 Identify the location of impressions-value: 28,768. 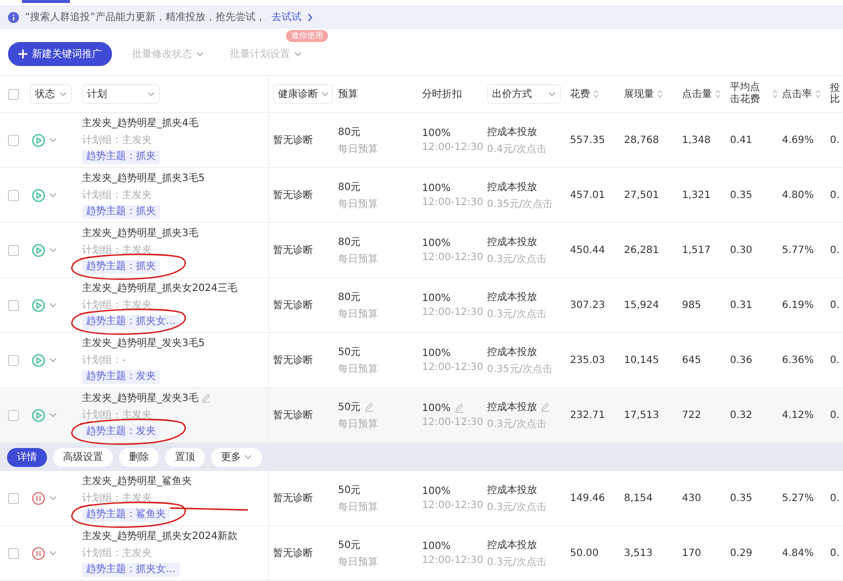
(642, 140).